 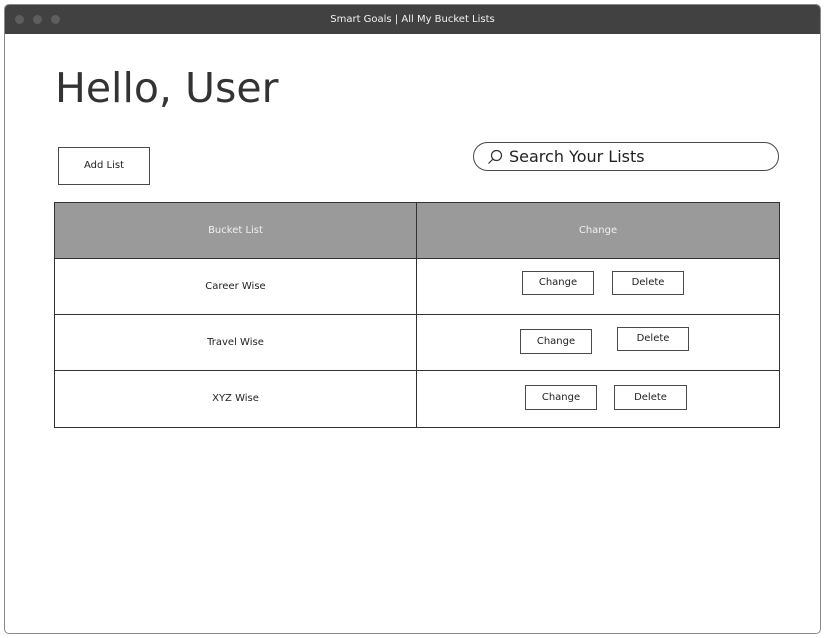 What do you see at coordinates (235, 230) in the screenshot?
I see `column-header-bucket-list: Bucket List` at bounding box center [235, 230].